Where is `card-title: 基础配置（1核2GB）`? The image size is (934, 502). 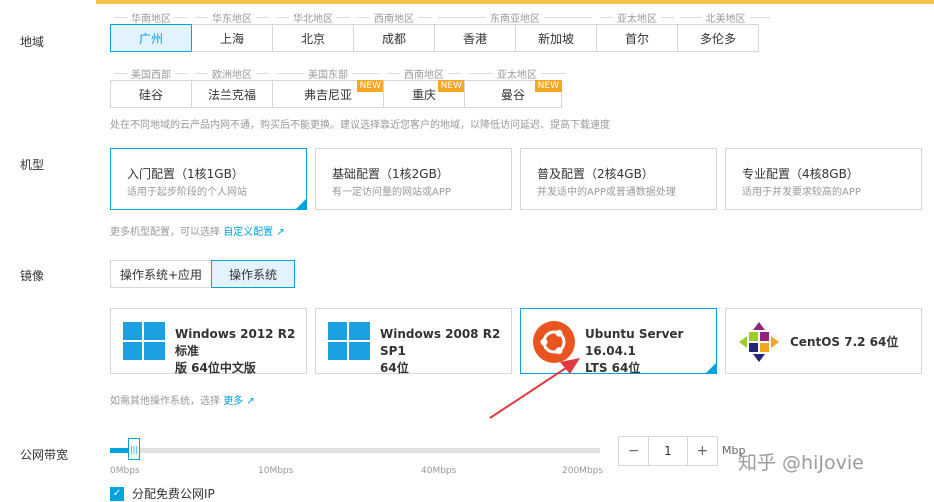 card-title: 基础配置（1核2GB） is located at coordinates (390, 174).